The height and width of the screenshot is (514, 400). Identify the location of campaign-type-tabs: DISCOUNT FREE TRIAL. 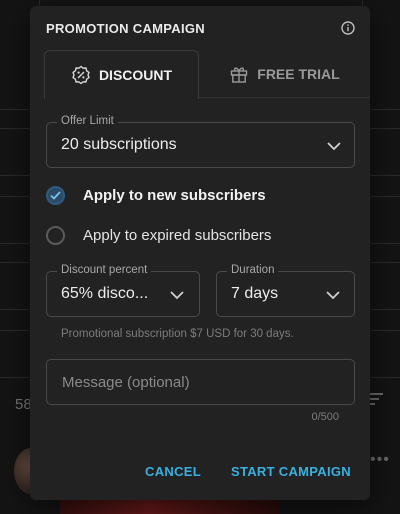
(207, 74).